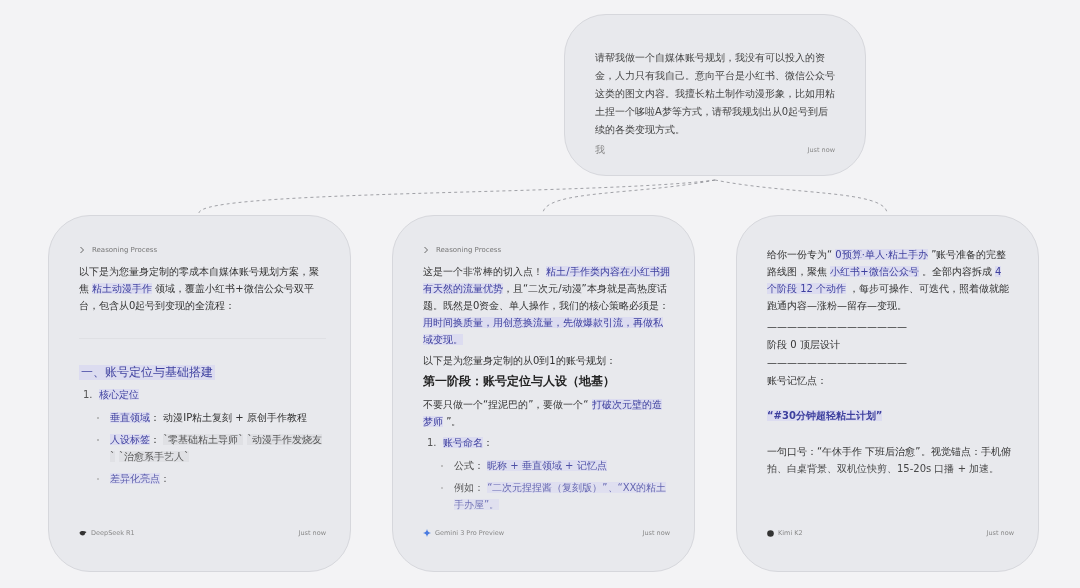 The width and height of the screenshot is (1080, 588). Describe the element at coordinates (561, 496) in the screenshot. I see `list-item-text: 例如： “二次元捏捏酱（复刻版）”、“XX的粘土手办屋”。` at that location.